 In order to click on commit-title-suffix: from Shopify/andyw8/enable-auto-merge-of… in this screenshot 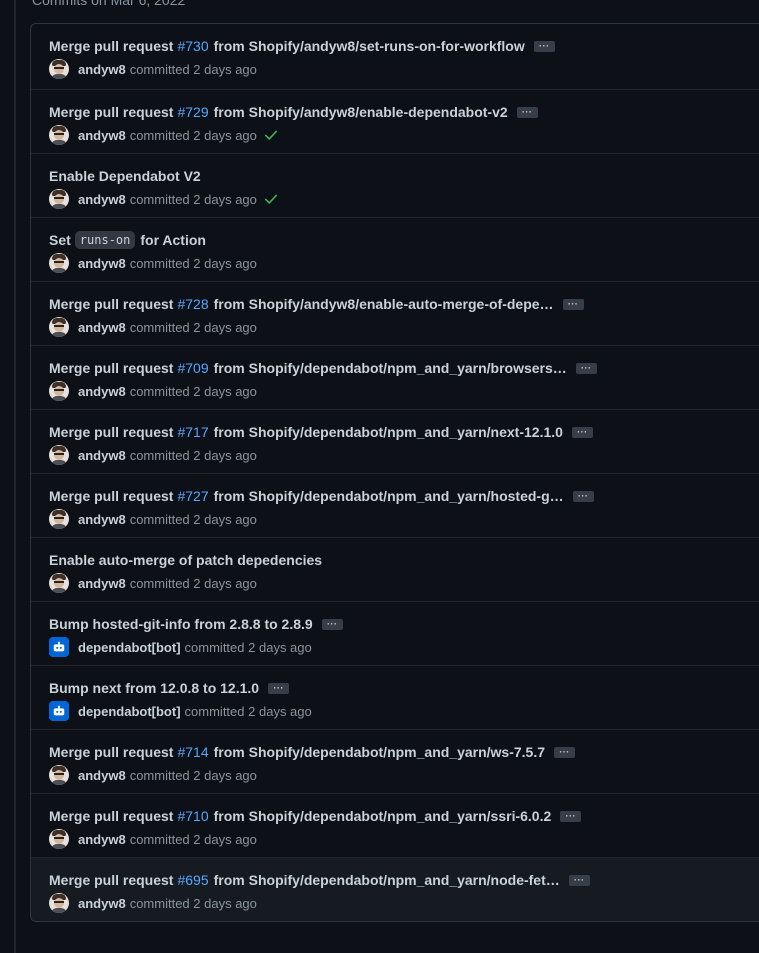, I will do `click(384, 304)`.